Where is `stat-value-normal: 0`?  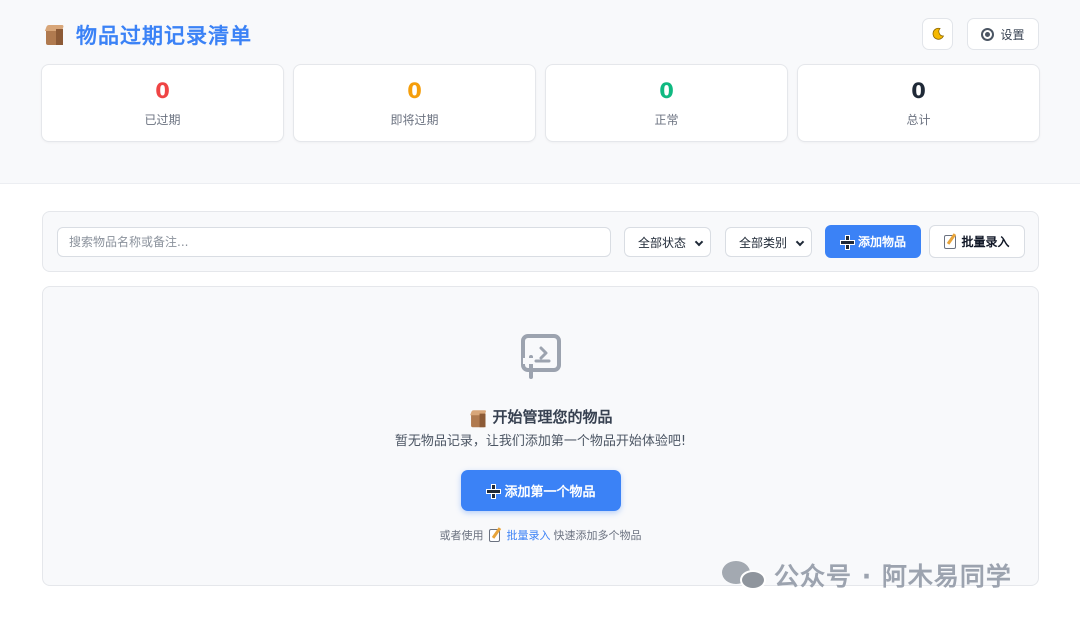 stat-value-normal: 0 is located at coordinates (666, 91).